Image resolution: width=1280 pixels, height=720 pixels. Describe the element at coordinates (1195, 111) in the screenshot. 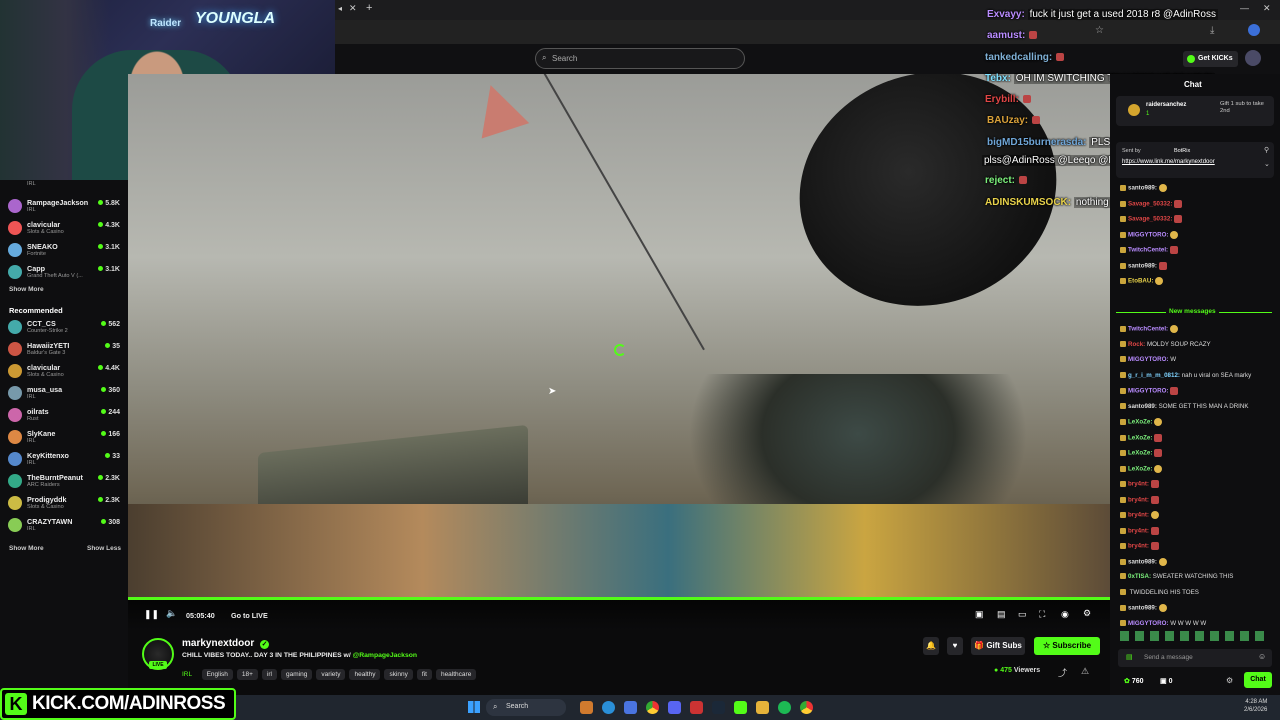

I see `pinned-gift-card: raidersanchez 1 Gift 1 sub to take 2nd` at that location.